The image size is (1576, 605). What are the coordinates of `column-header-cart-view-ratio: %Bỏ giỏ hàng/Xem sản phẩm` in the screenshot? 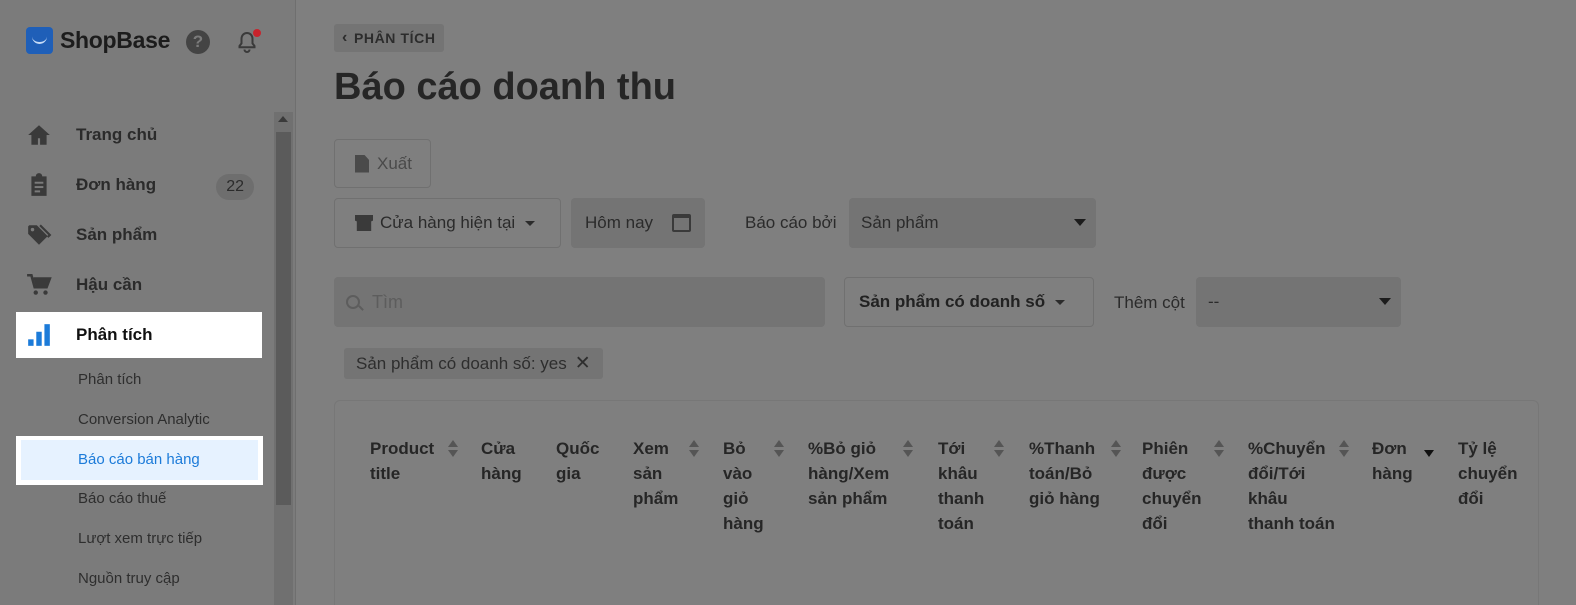 It's located at (854, 473).